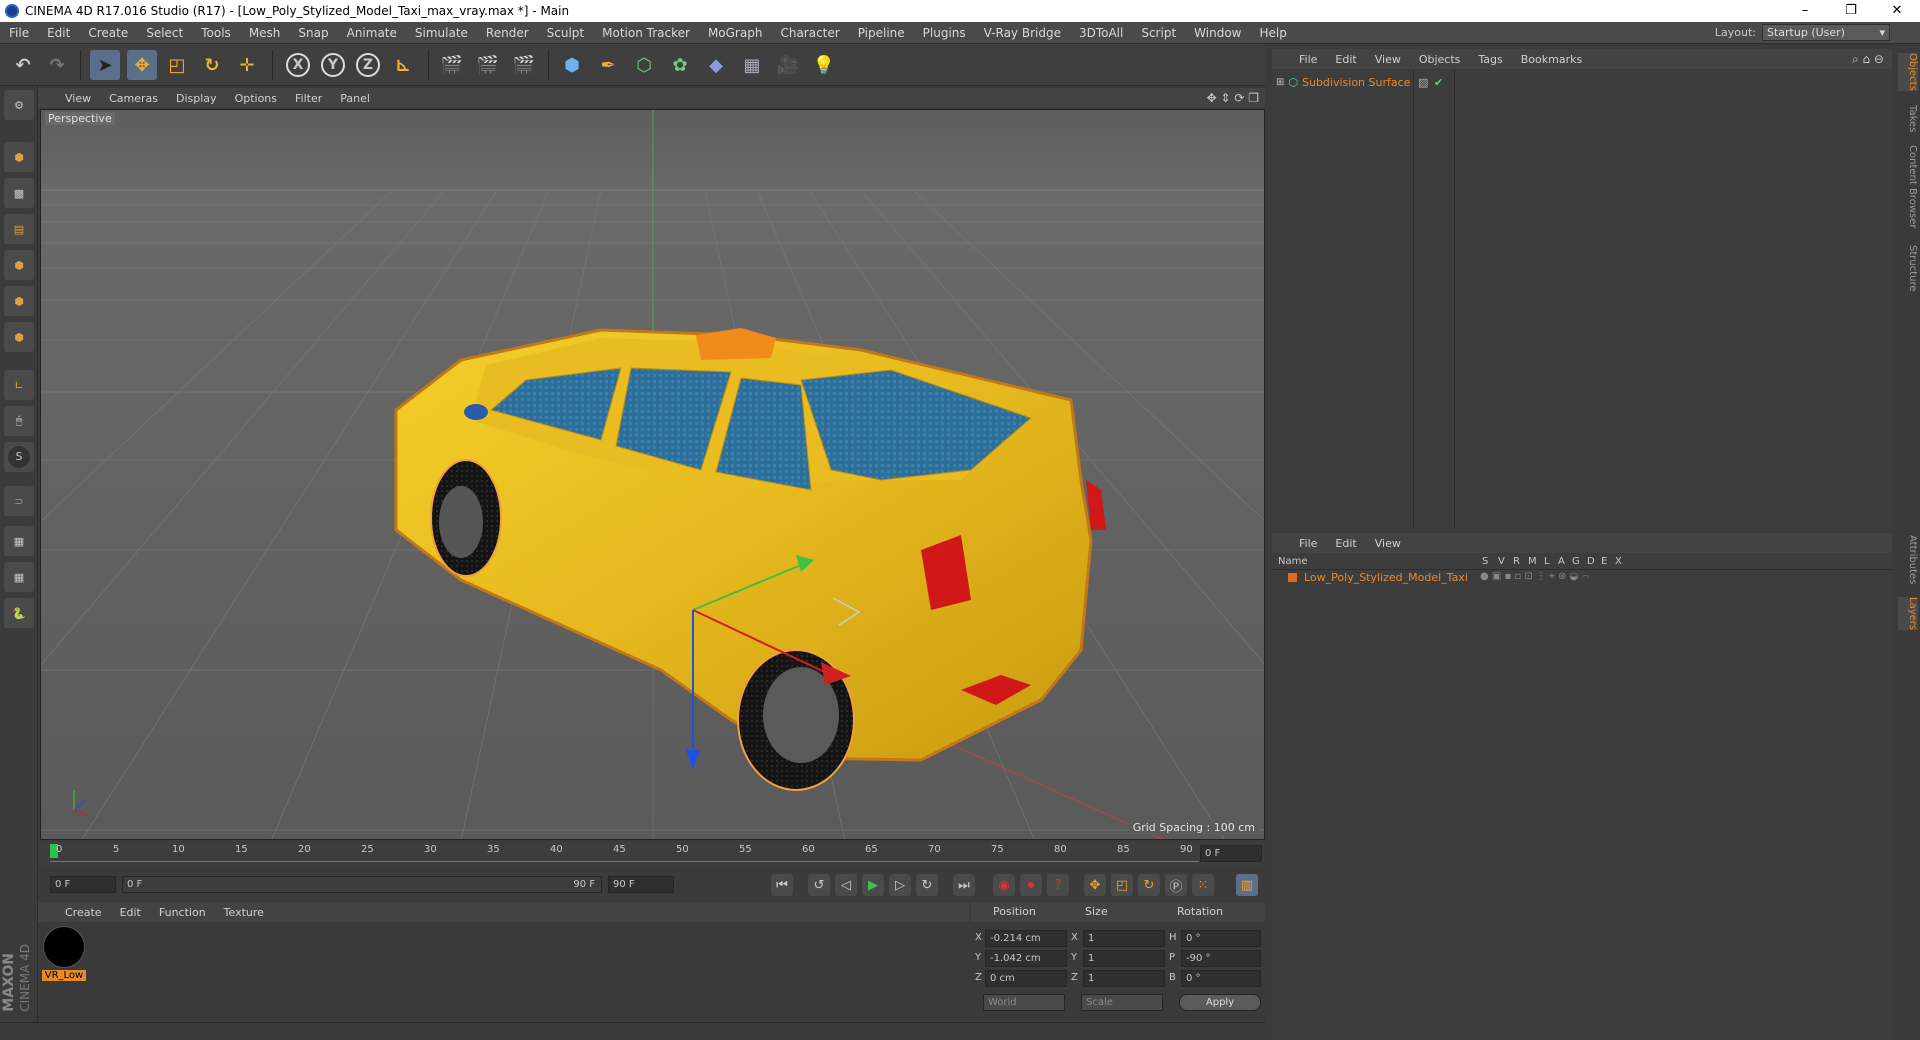  Describe the element at coordinates (1203, 885) in the screenshot. I see `key-pla-button: ⁙` at that location.